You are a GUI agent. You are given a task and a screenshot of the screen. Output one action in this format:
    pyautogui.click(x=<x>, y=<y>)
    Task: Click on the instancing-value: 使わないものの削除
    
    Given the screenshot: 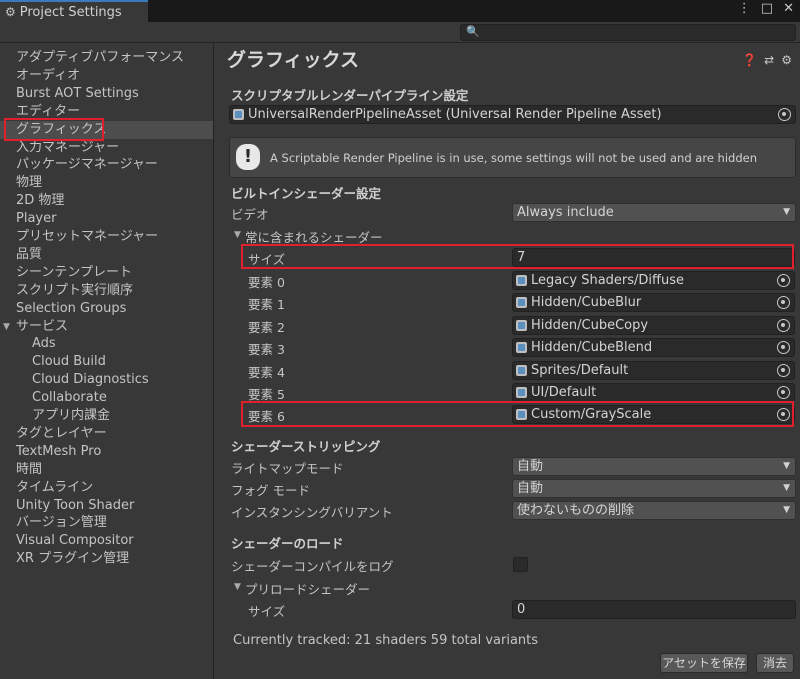 What is the action you would take?
    pyautogui.click(x=576, y=510)
    